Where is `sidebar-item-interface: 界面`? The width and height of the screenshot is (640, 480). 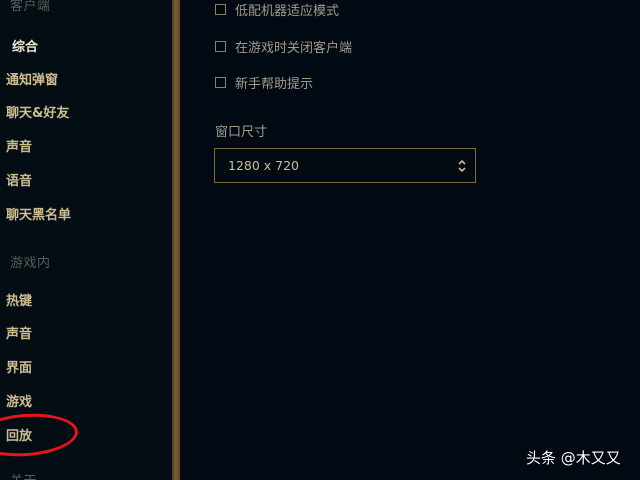 sidebar-item-interface: 界面 is located at coordinates (19, 366).